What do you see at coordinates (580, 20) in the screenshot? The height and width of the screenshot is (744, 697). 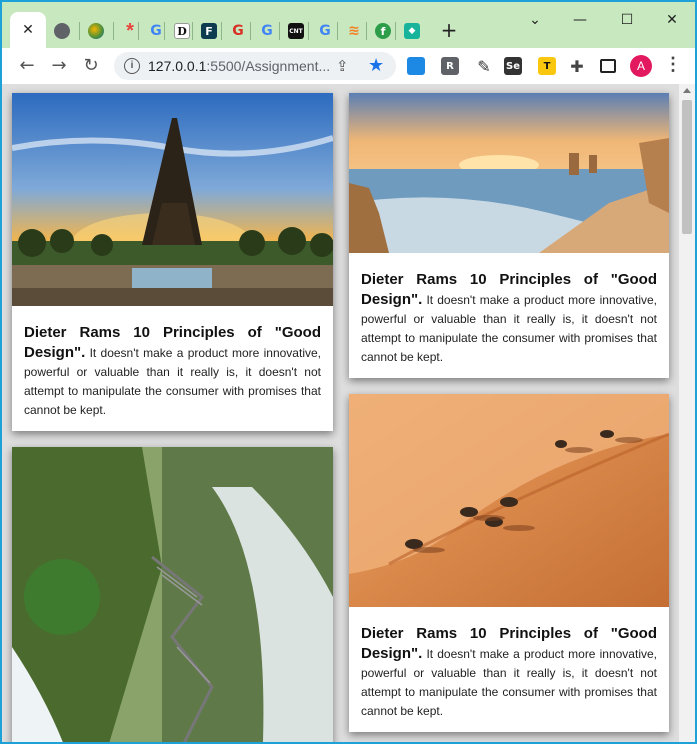 I see `minimize-button: —` at bounding box center [580, 20].